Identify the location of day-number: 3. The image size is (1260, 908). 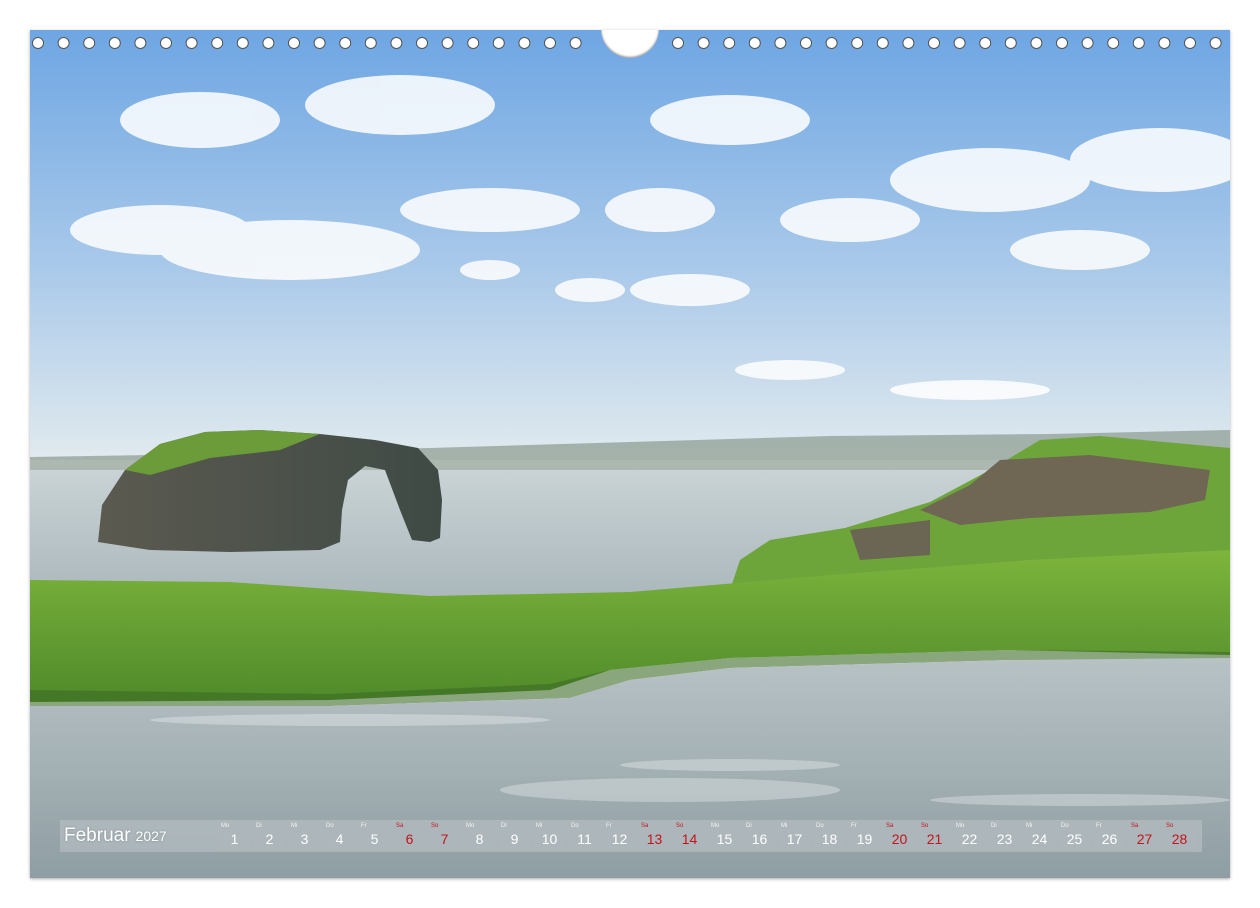
(304, 839).